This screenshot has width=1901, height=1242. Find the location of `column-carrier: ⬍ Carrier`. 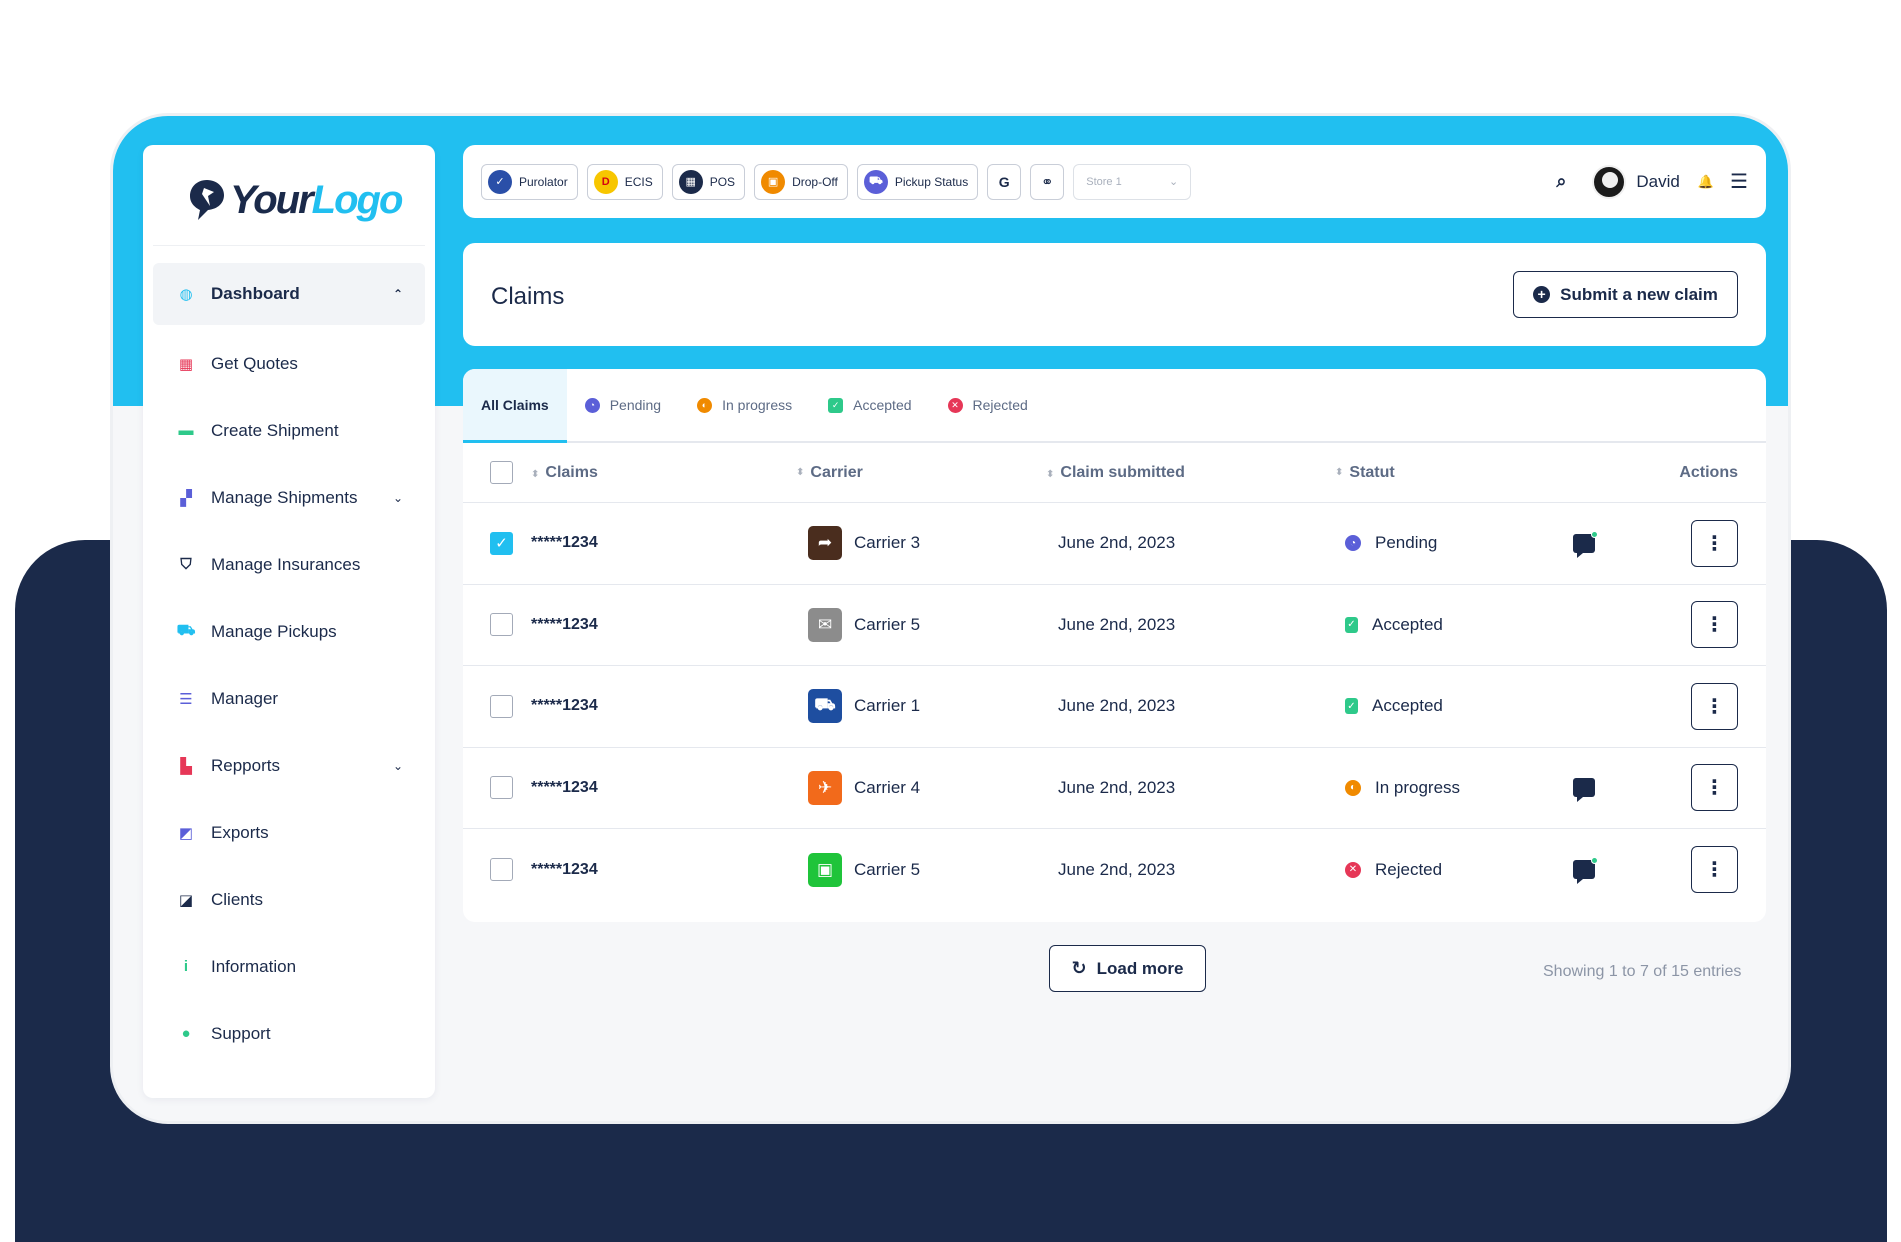

column-carrier: ⬍ Carrier is located at coordinates (829, 473).